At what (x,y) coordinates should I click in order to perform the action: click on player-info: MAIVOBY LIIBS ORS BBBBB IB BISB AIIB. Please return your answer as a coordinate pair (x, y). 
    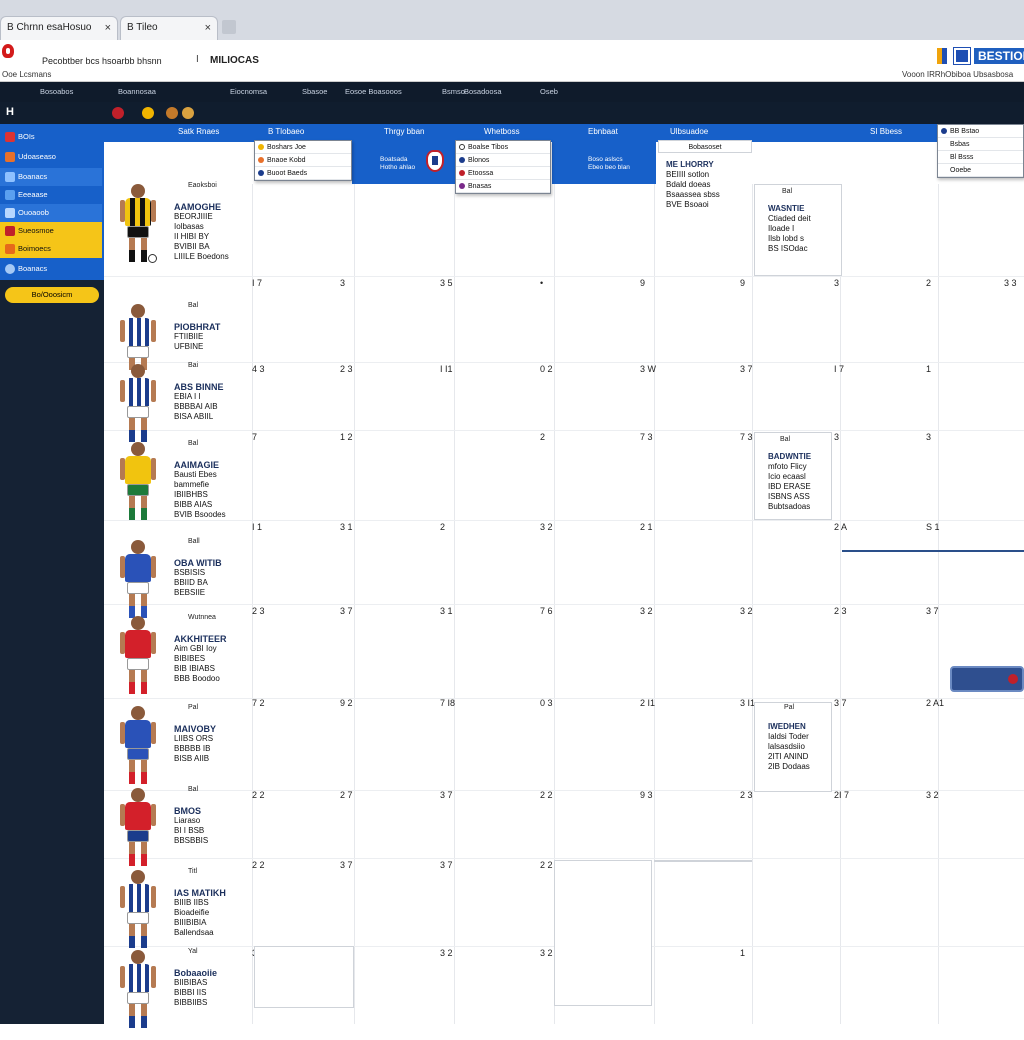
    Looking at the image, I should click on (213, 744).